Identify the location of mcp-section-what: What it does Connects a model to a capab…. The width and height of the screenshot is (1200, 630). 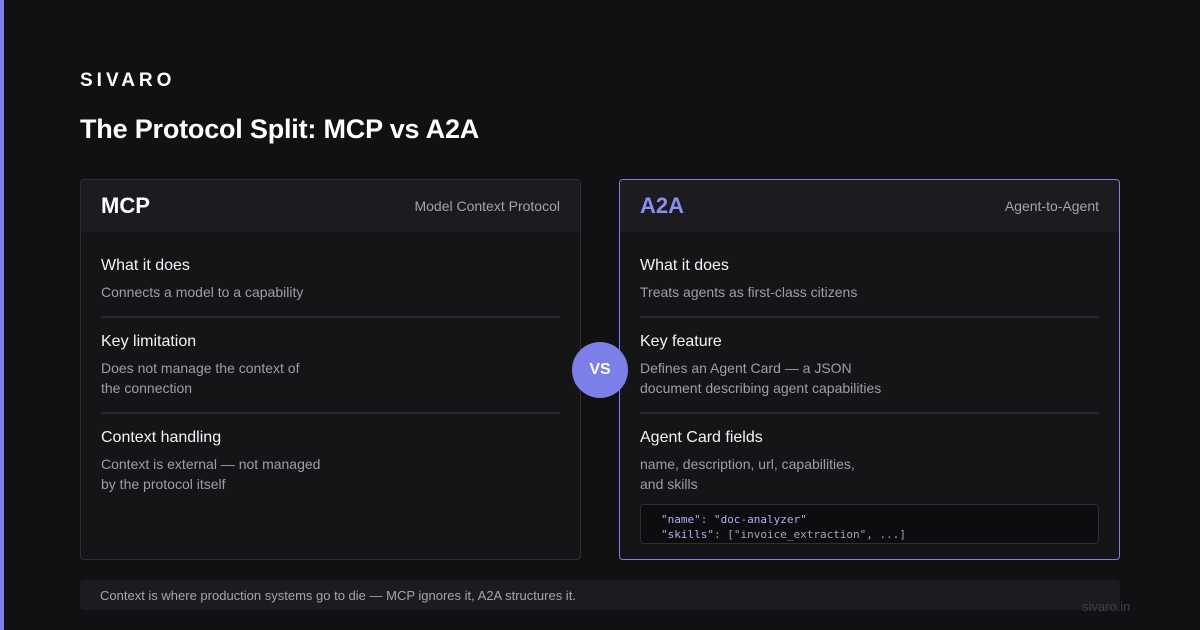
(330, 286).